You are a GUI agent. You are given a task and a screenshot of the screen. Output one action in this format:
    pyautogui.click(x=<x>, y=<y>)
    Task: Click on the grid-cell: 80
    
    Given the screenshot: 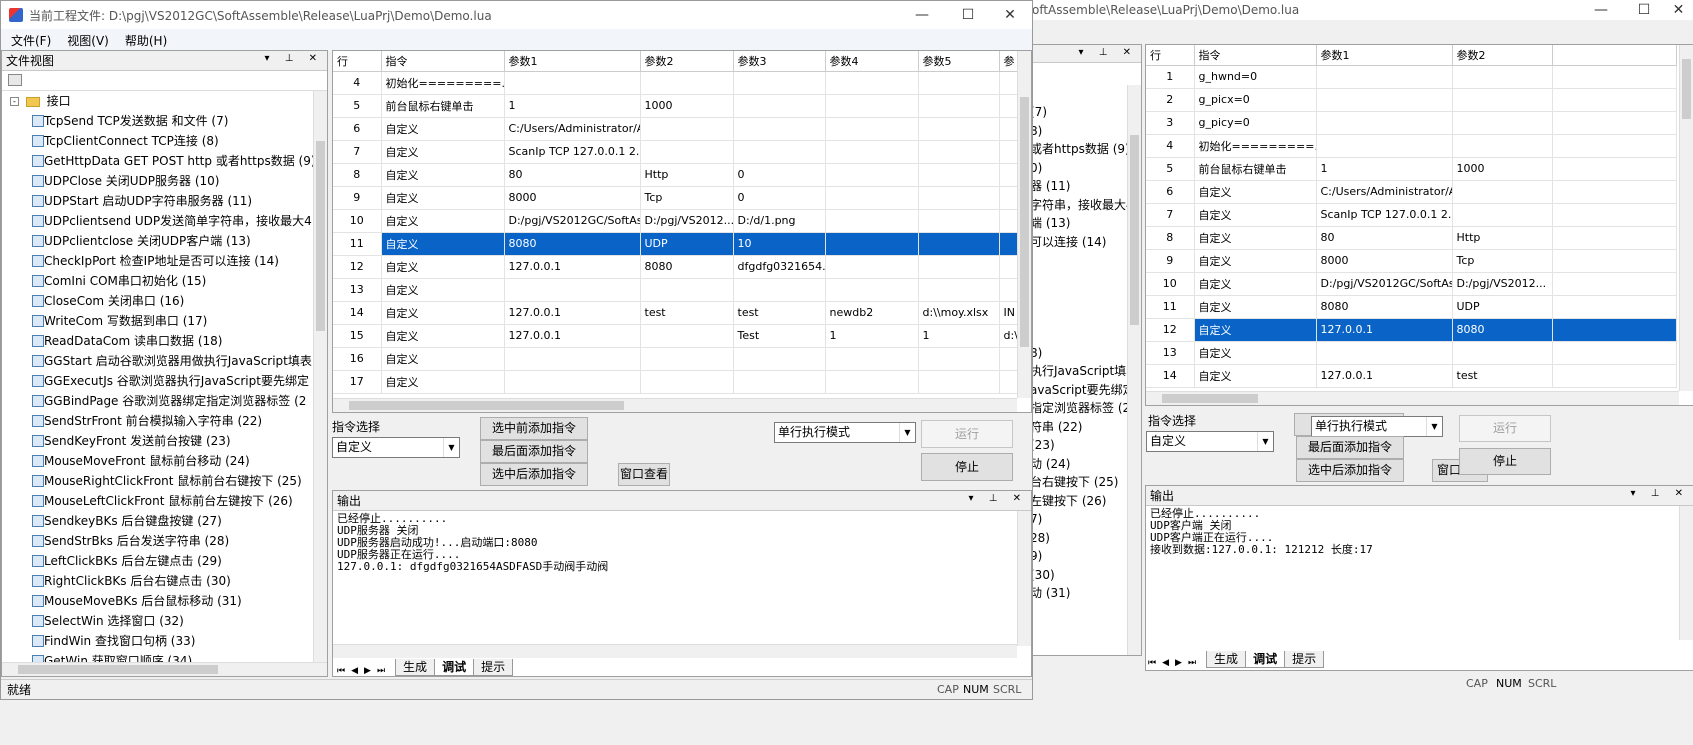 What is the action you would take?
    pyautogui.click(x=572, y=175)
    